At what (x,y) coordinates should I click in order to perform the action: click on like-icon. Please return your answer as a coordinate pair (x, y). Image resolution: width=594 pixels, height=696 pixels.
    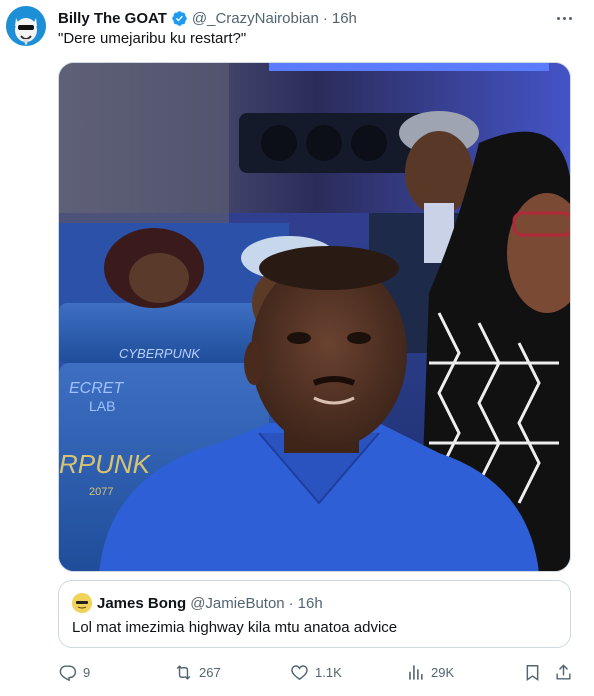
    Looking at the image, I should click on (299, 672).